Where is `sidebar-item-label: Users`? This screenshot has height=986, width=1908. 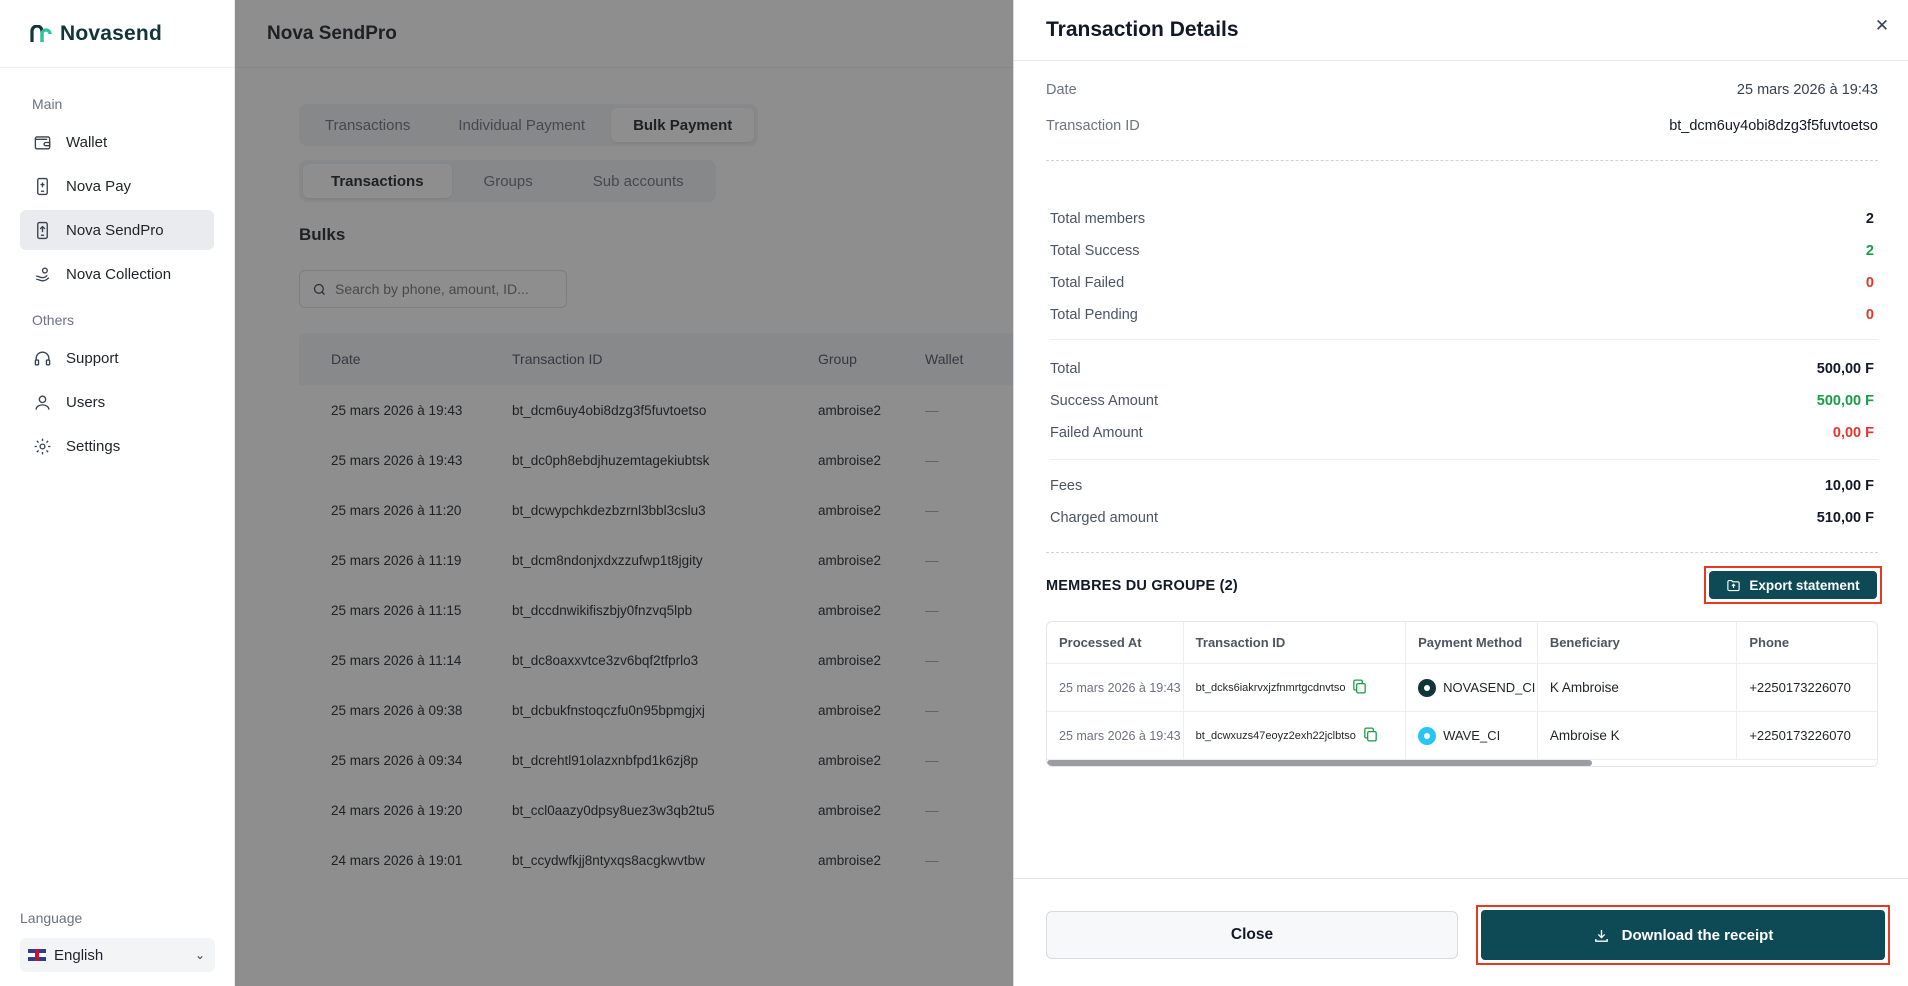
sidebar-item-label: Users is located at coordinates (86, 402).